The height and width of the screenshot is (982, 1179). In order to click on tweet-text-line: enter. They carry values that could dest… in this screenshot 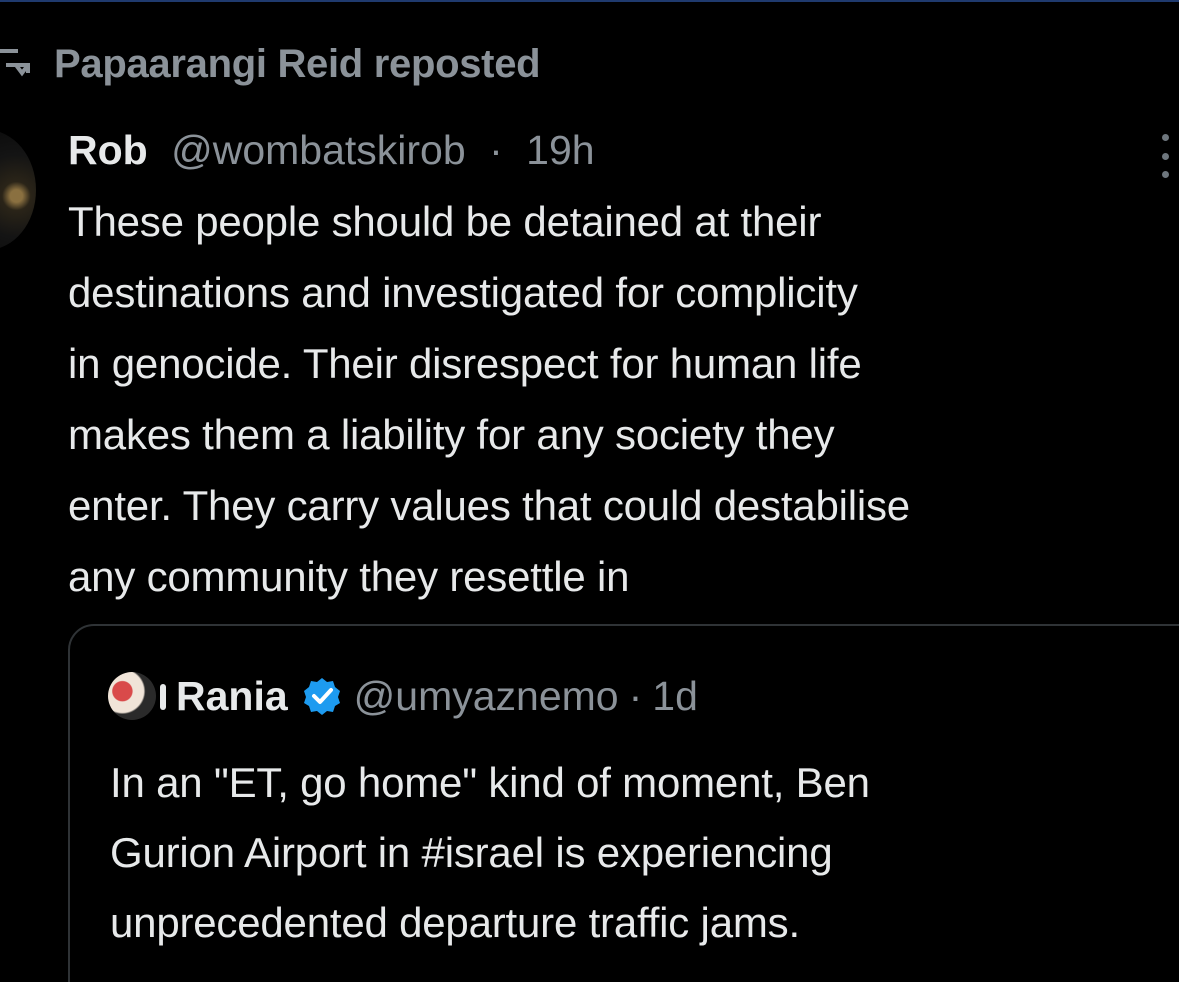, I will do `click(489, 505)`.